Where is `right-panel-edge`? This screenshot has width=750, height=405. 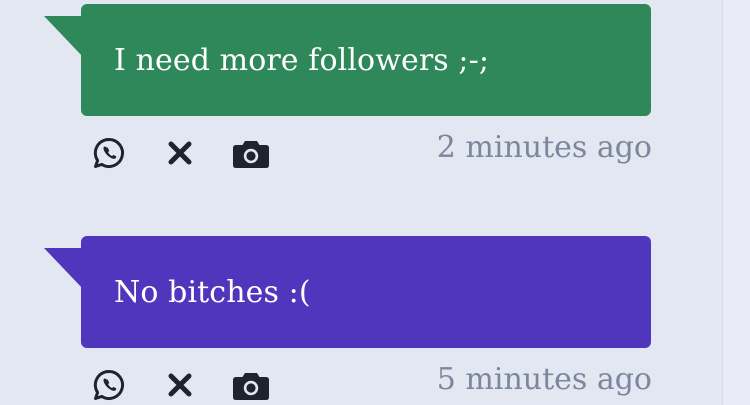 right-panel-edge is located at coordinates (736, 202).